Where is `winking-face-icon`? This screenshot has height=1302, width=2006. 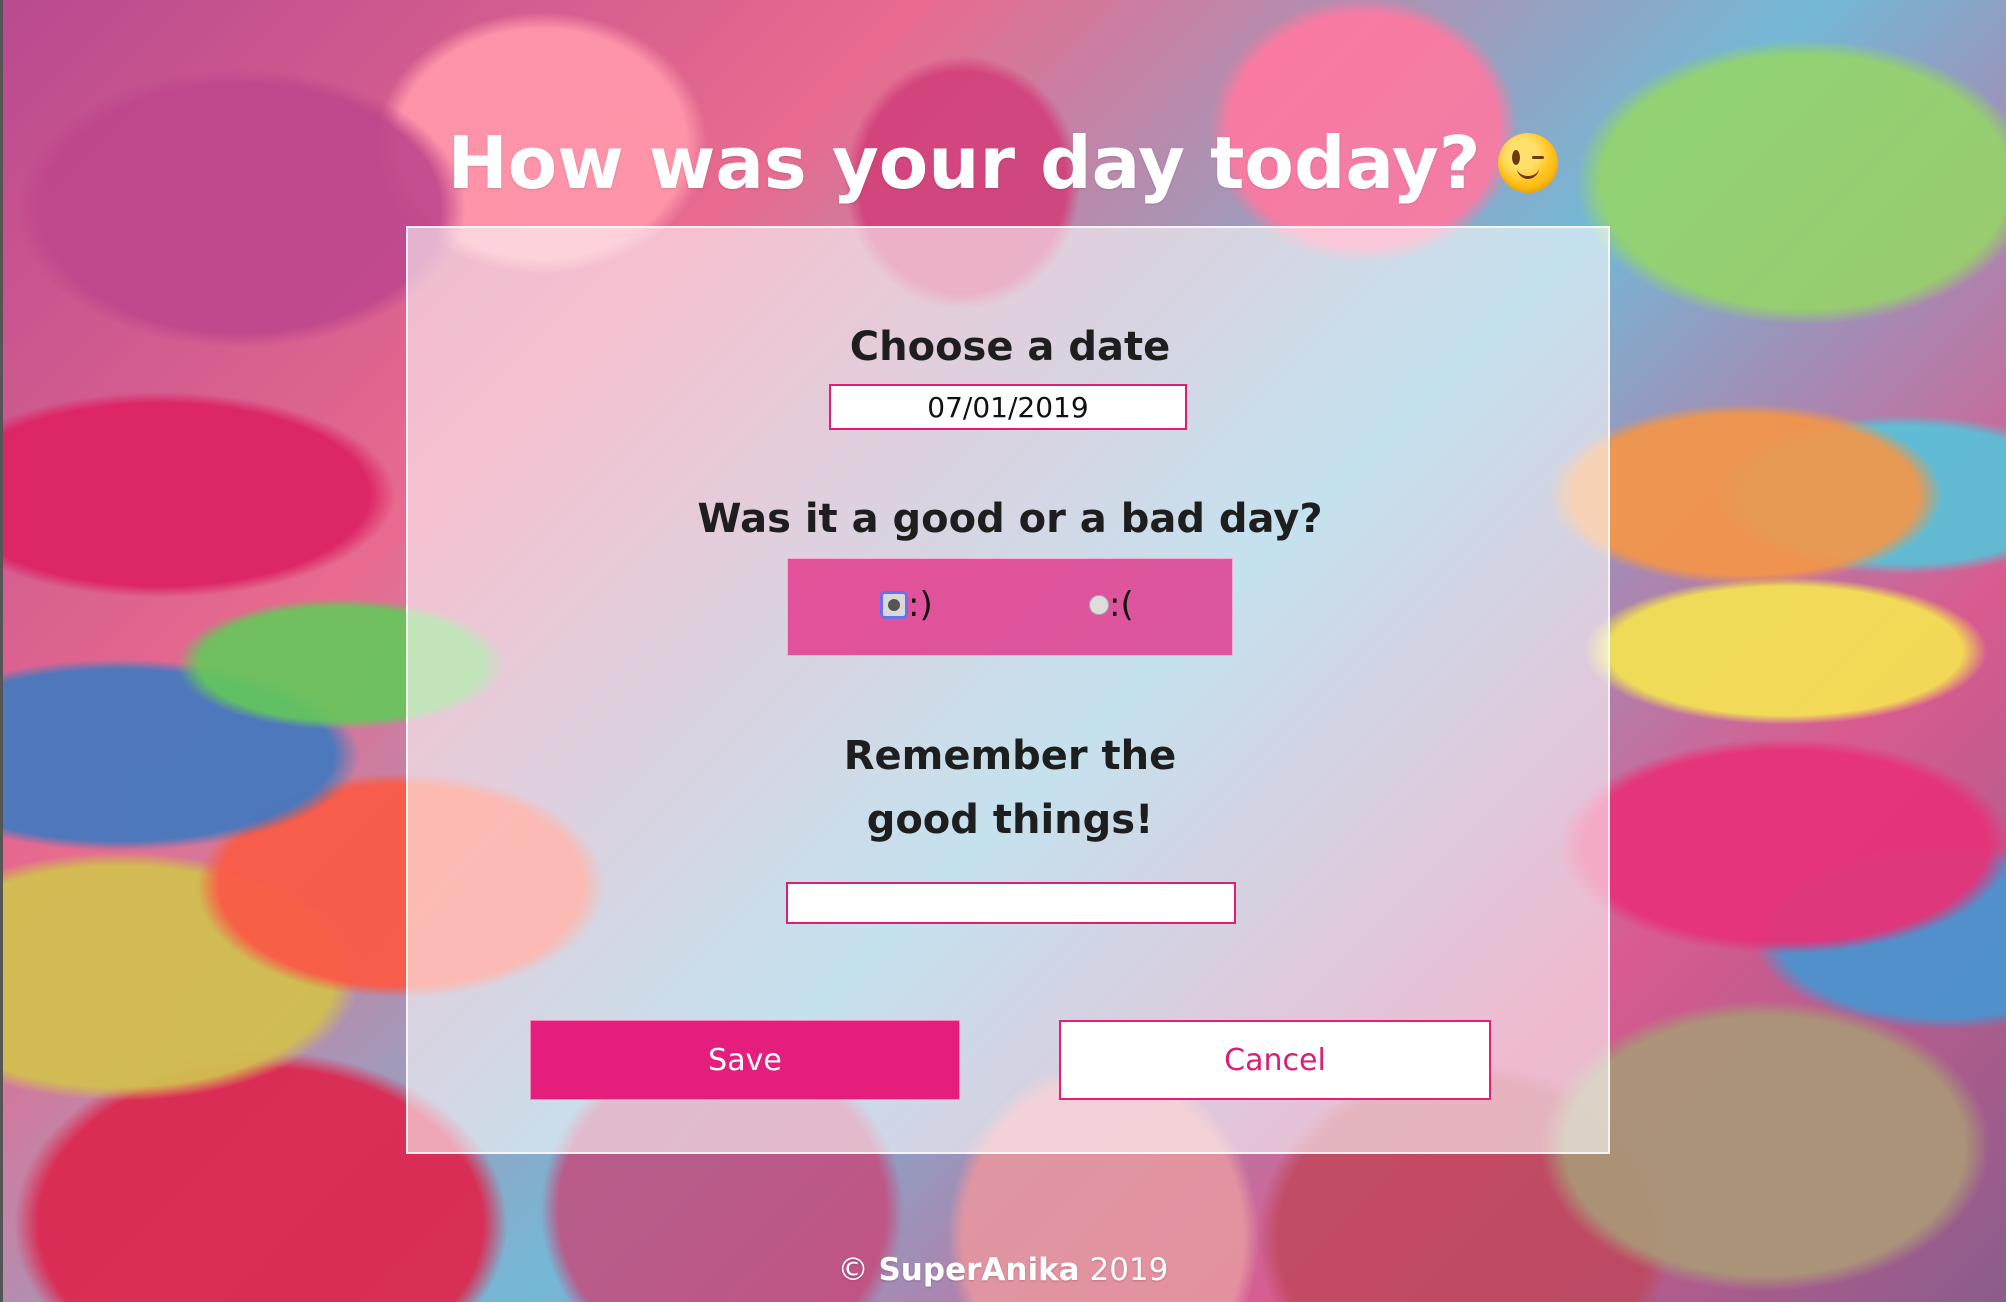 winking-face-icon is located at coordinates (1528, 162).